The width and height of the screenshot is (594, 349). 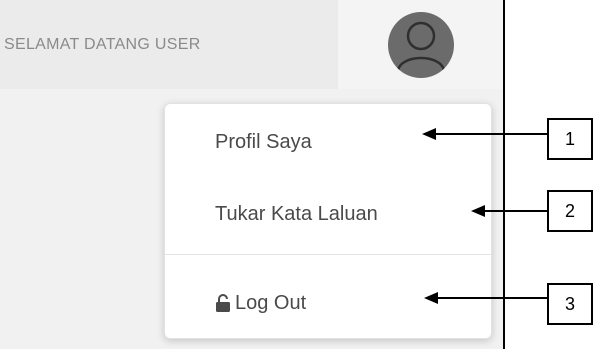 I want to click on callout-3-number: 3, so click(x=569, y=303).